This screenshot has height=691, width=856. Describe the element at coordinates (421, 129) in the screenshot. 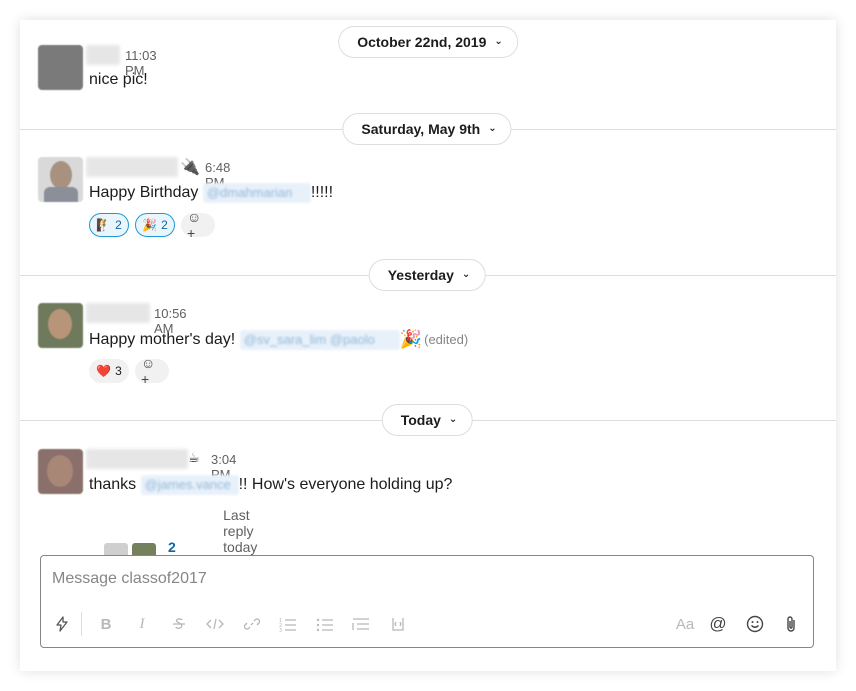

I see `date-divider-label: Saturday, May 9th` at that location.